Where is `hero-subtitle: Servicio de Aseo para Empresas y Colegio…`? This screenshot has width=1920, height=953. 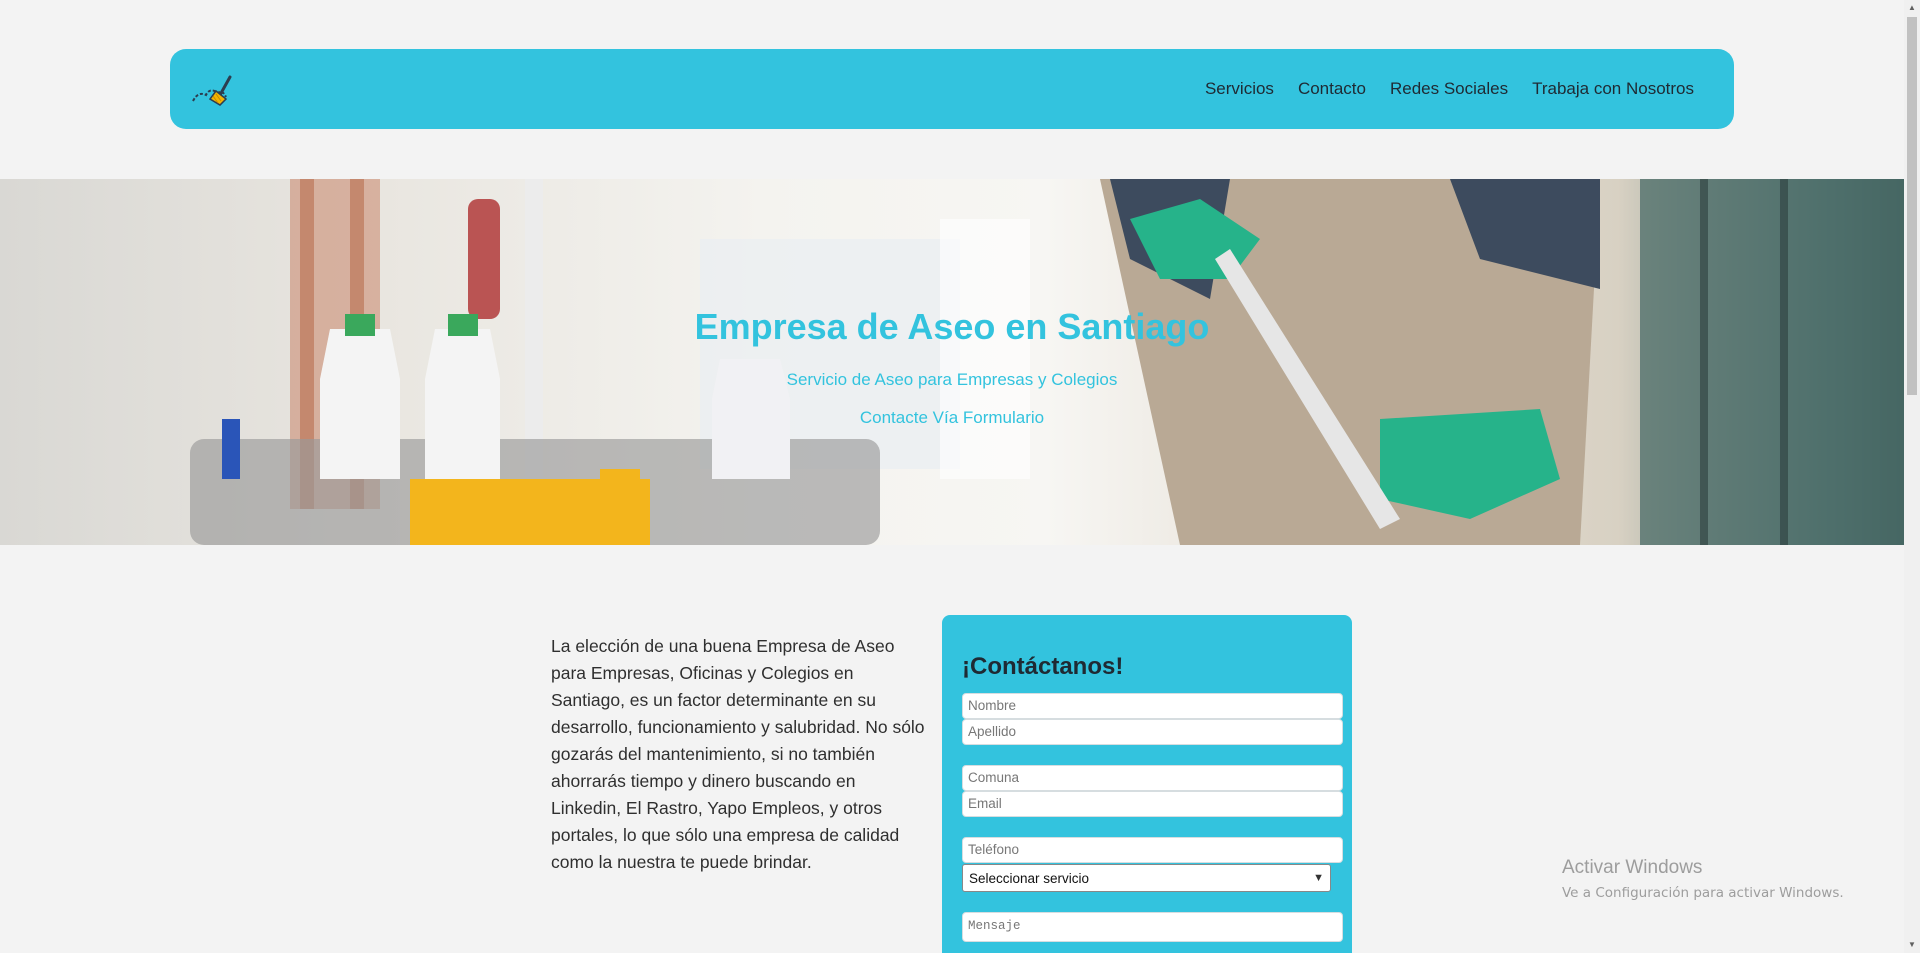
hero-subtitle: Servicio de Aseo para Empresas y Colegio… is located at coordinates (952, 379).